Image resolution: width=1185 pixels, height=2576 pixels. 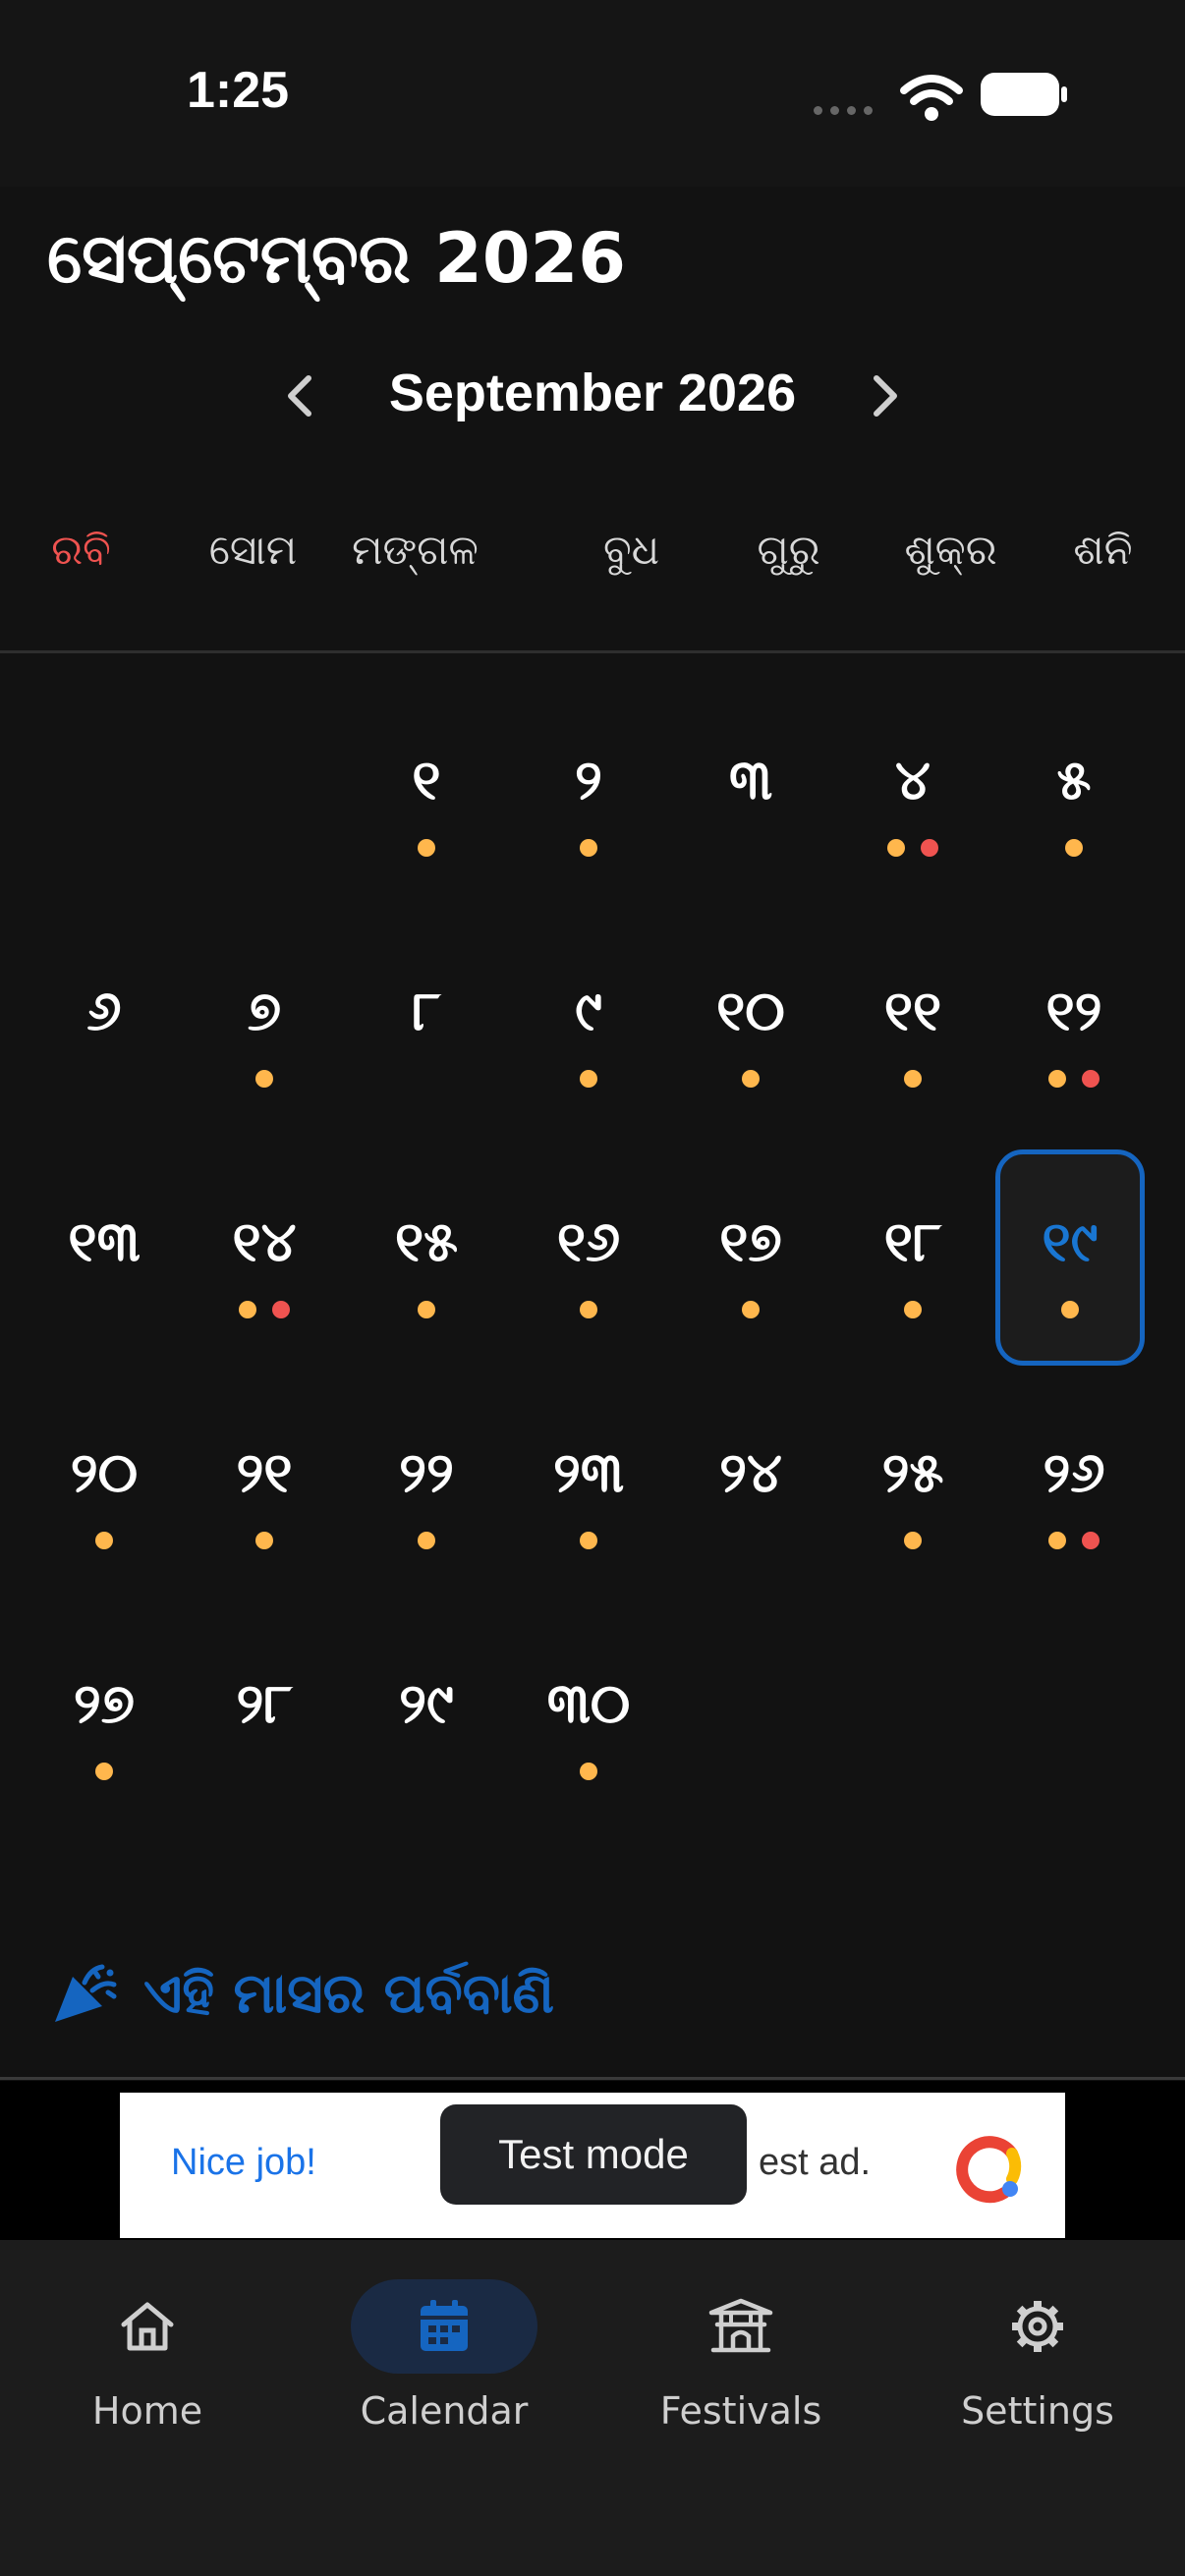 What do you see at coordinates (444, 2377) in the screenshot?
I see `nav-calendar: Calendar` at bounding box center [444, 2377].